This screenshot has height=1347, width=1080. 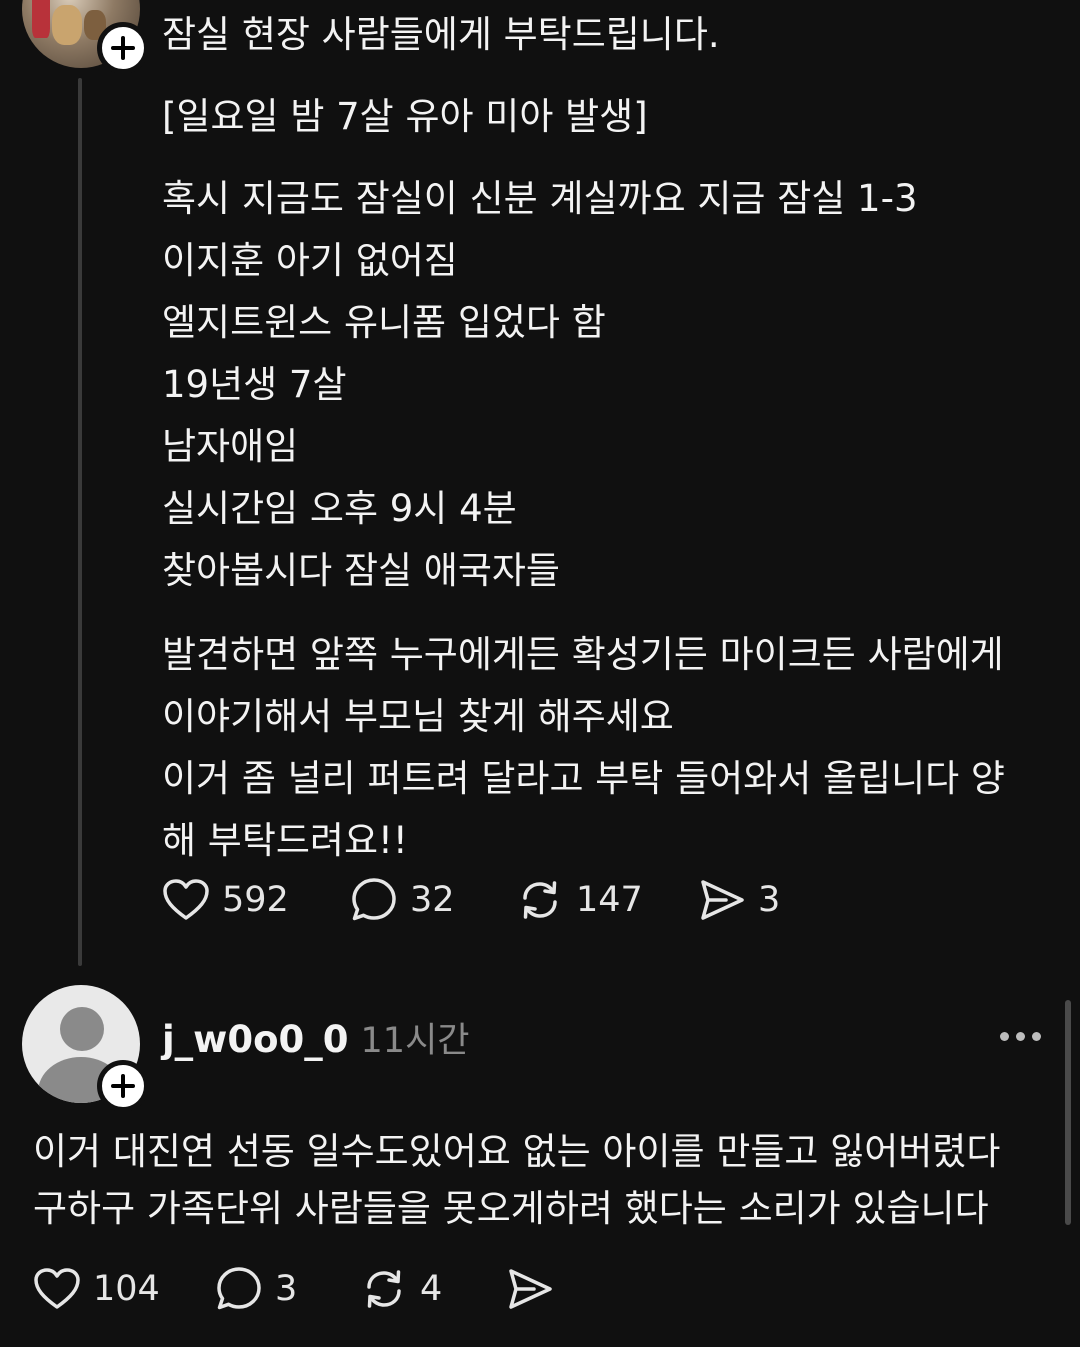 I want to click on post-line: 엘지트윈스 유니폼 입었다 함, so click(x=384, y=322).